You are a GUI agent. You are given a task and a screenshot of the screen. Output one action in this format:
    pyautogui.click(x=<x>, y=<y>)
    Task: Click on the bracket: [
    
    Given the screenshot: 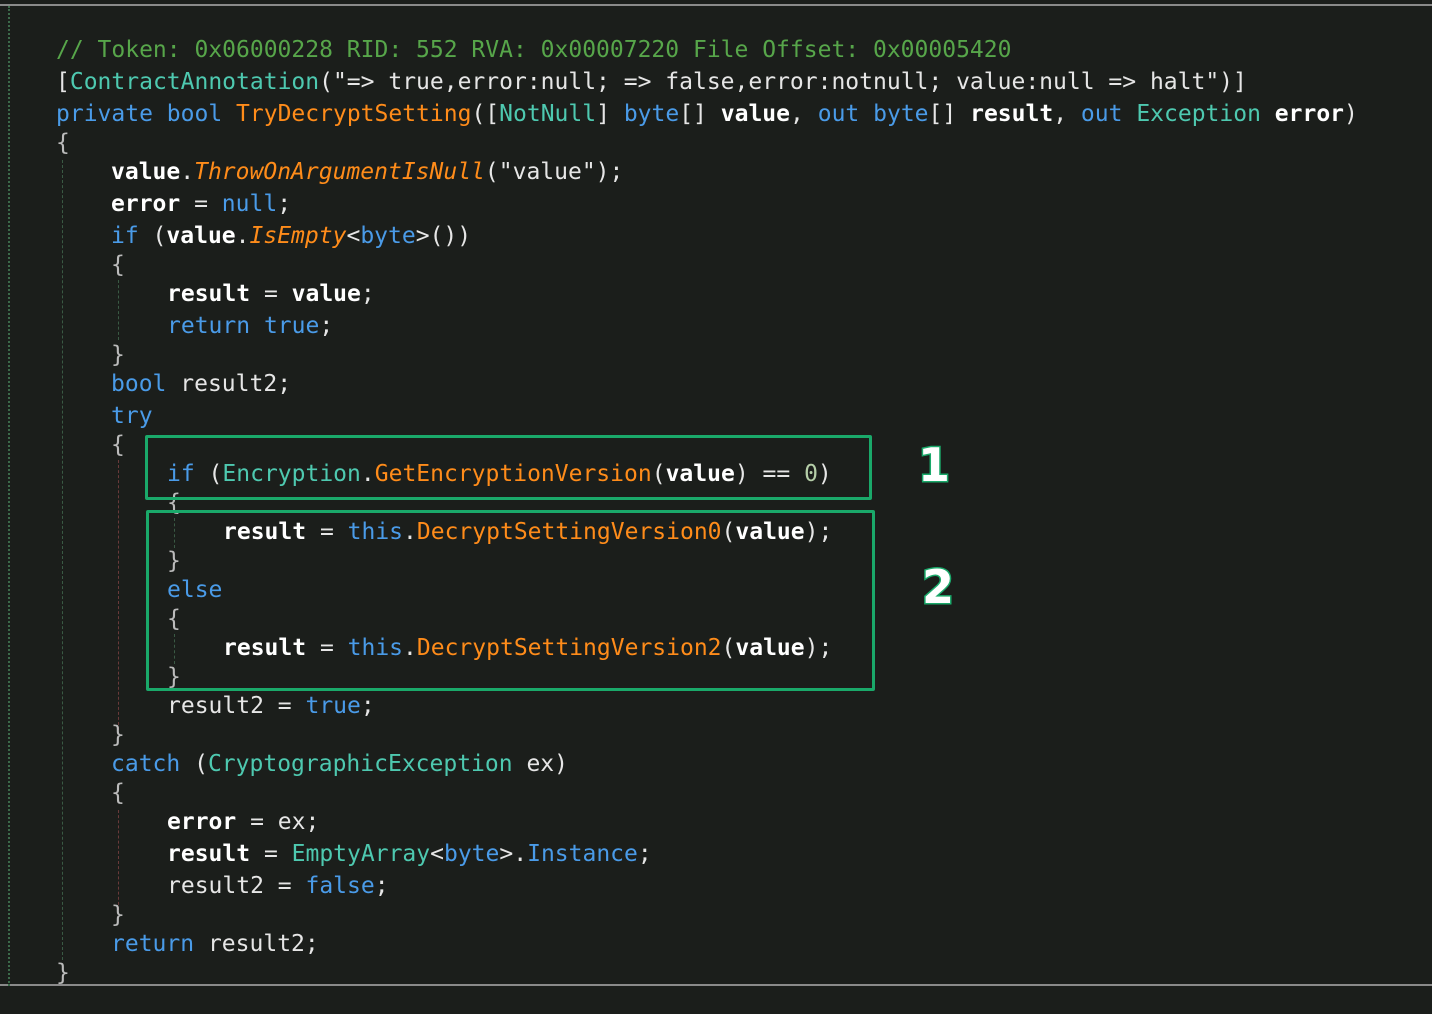 What is the action you would take?
    pyautogui.click(x=63, y=82)
    